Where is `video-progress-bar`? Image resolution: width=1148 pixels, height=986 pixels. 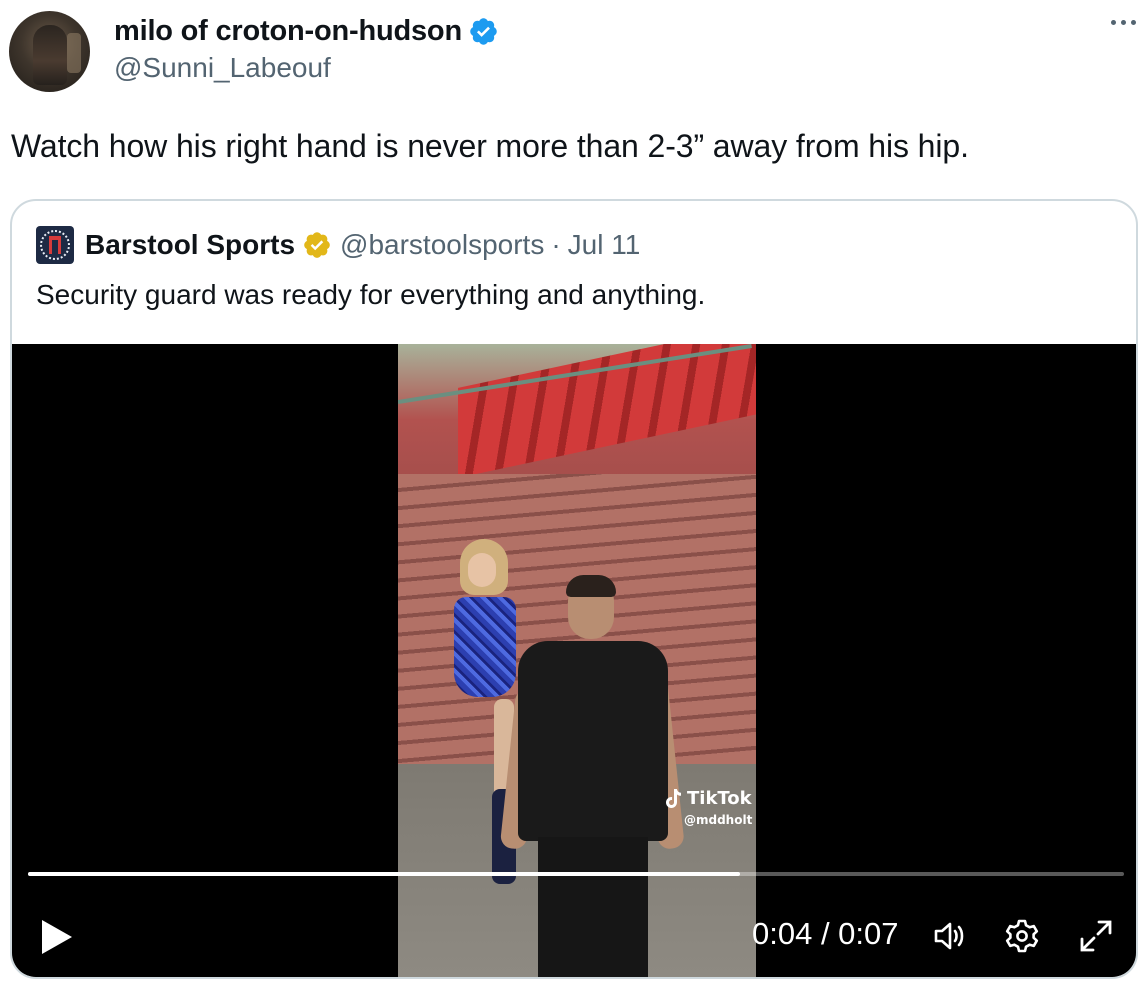 video-progress-bar is located at coordinates (576, 874).